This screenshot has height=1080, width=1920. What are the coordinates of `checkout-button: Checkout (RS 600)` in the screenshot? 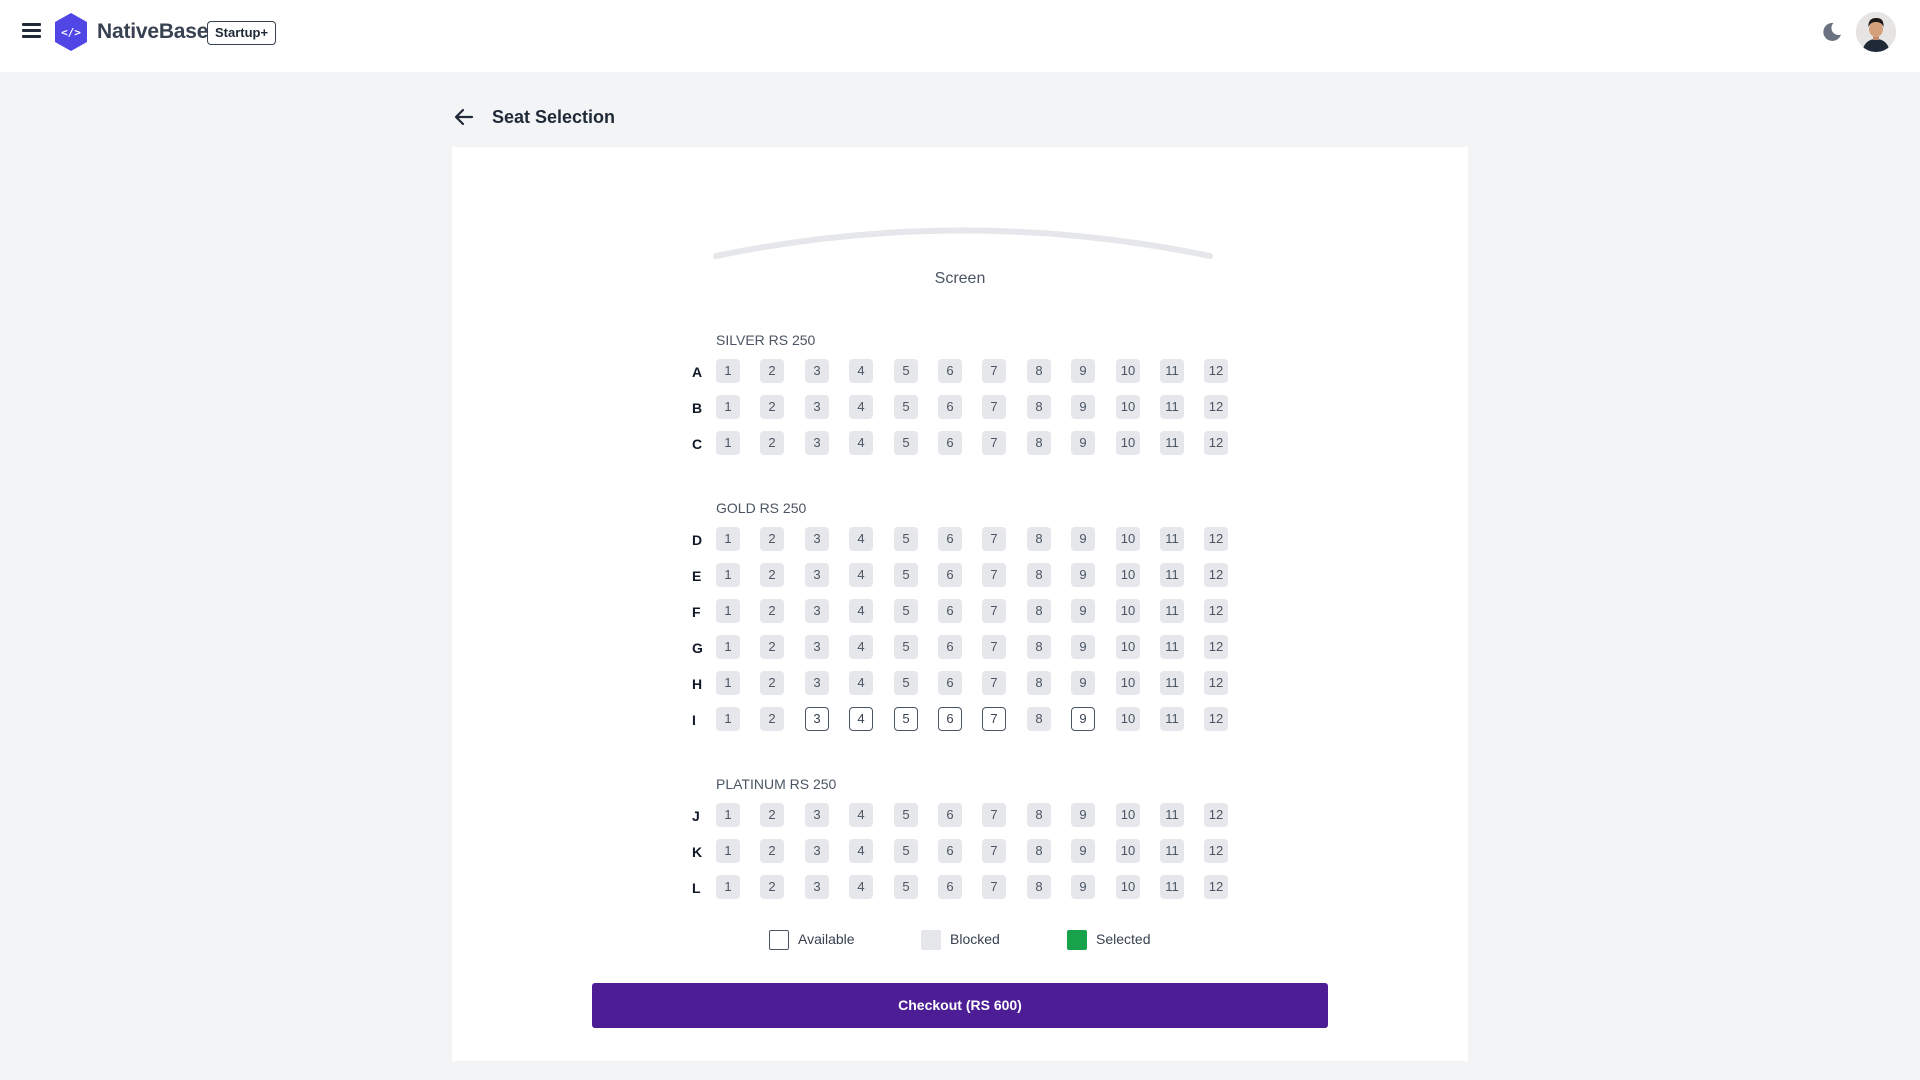 It's located at (960, 1005).